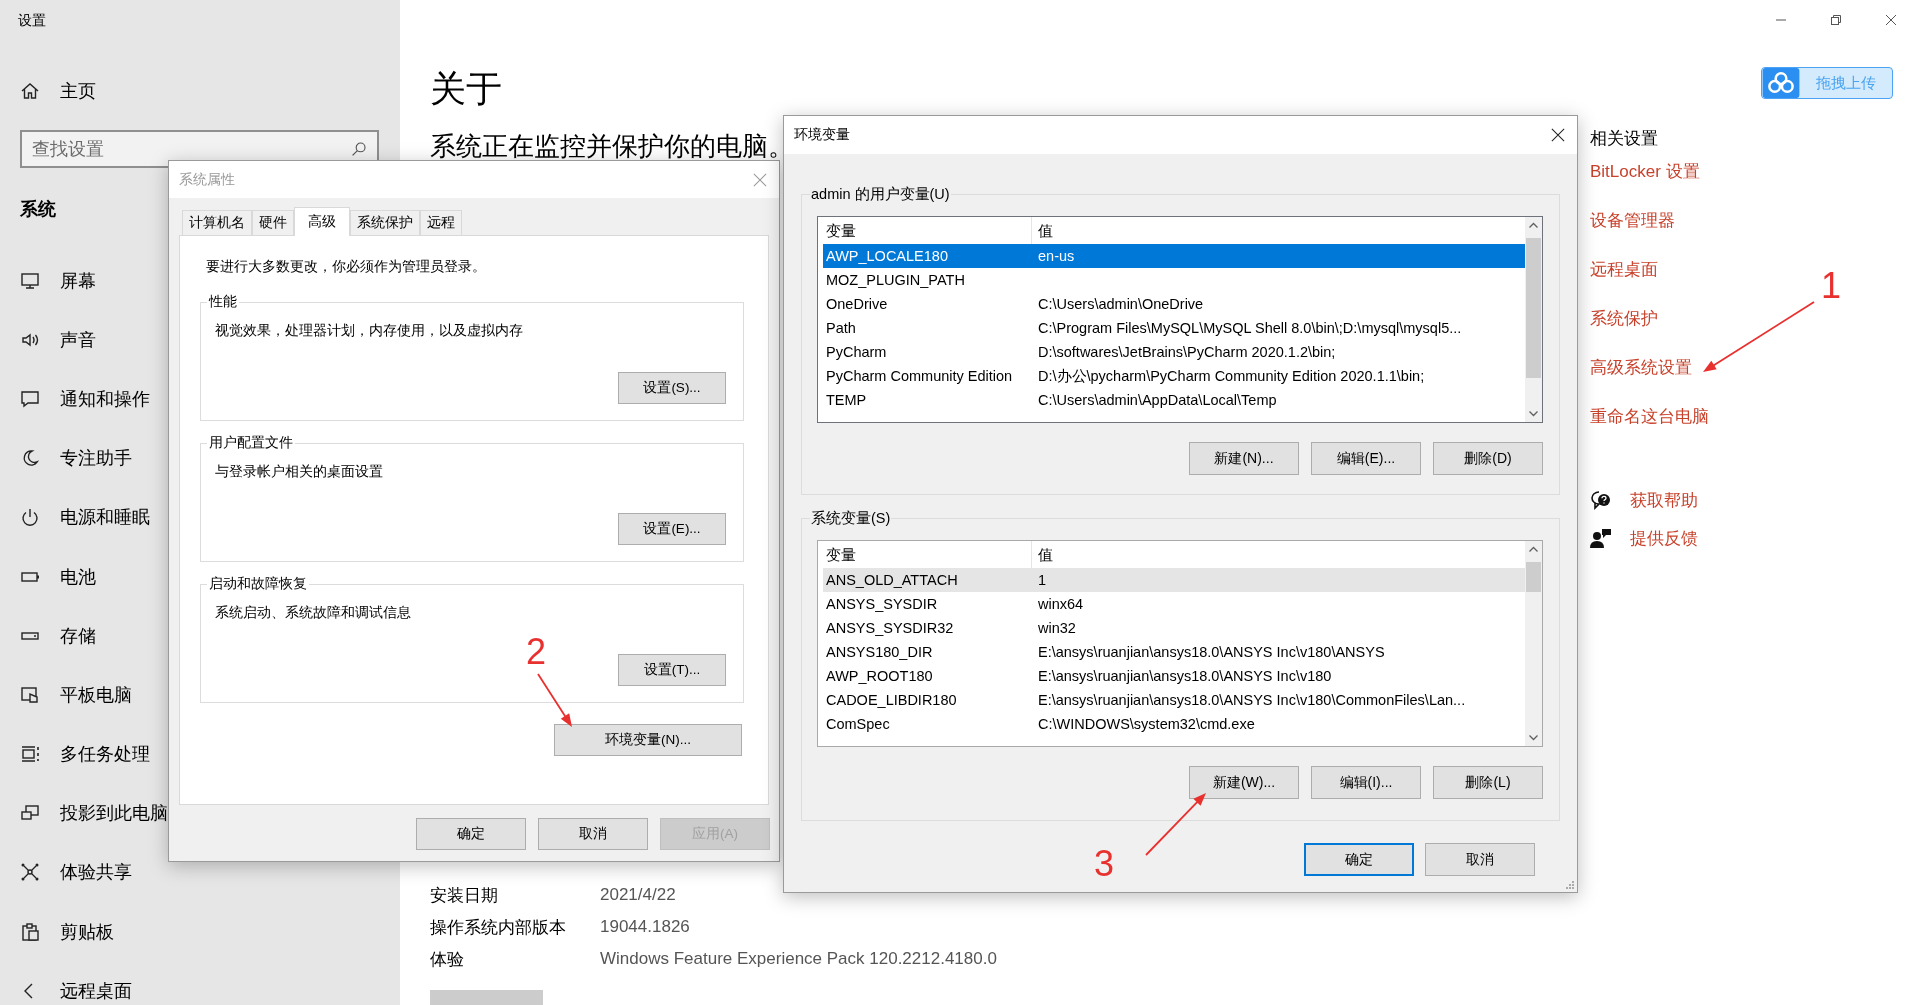 This screenshot has height=1005, width=1907. Describe the element at coordinates (1211, 652) in the screenshot. I see `table-cell-text: E:\ansys\ruanjian\ansys18.0\ANSYS Inc\v180\ANSYS` at that location.